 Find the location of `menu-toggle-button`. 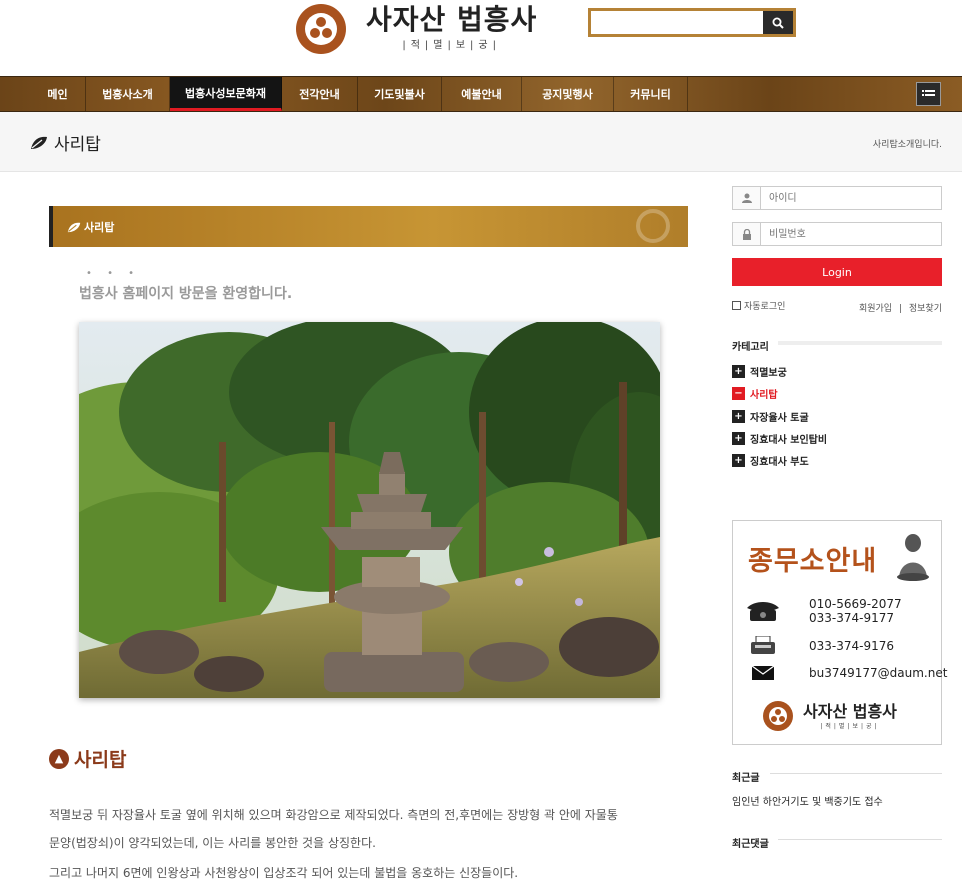

menu-toggle-button is located at coordinates (928, 94).